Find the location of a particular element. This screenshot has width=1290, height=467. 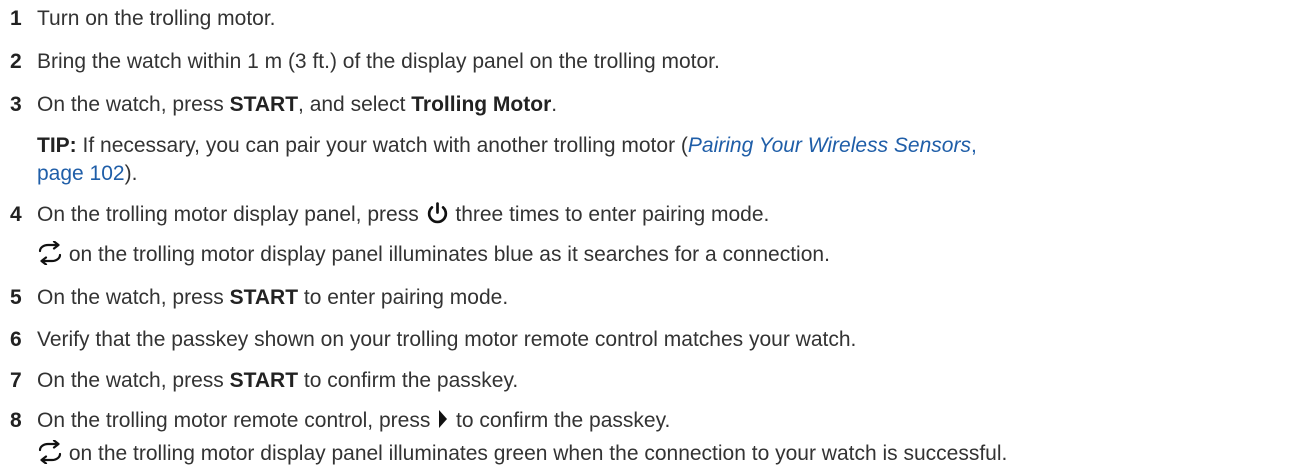

step-number: 5 is located at coordinates (16, 297).